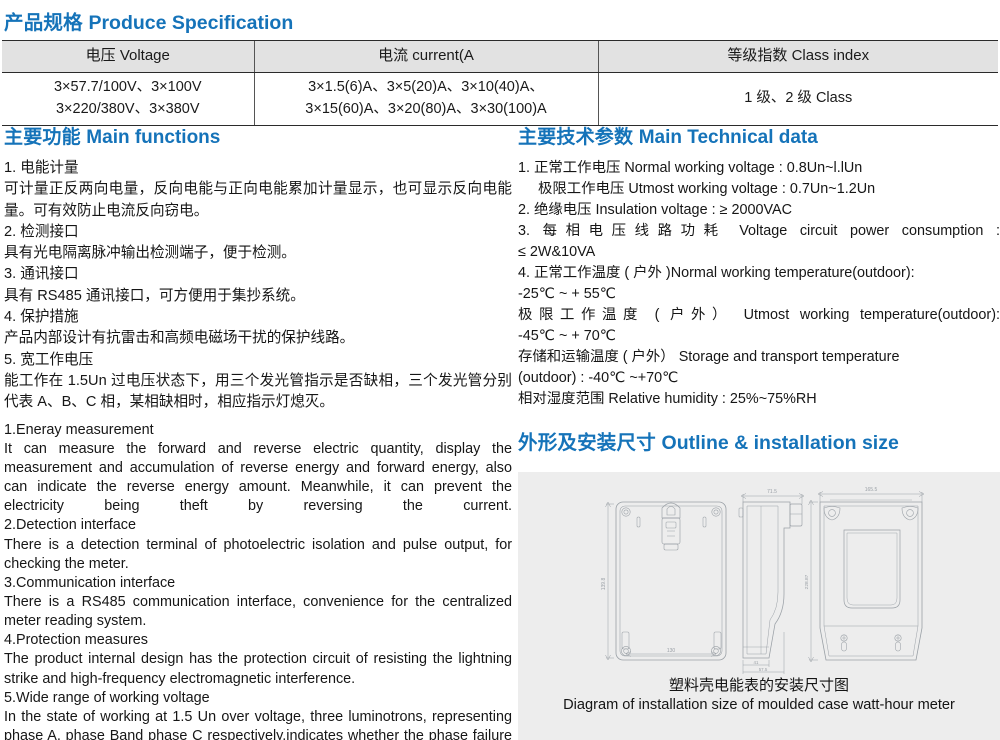 This screenshot has width=1000, height=740. I want to click on tech-item-4b: -25℃ ~ + 55℃, so click(567, 294).